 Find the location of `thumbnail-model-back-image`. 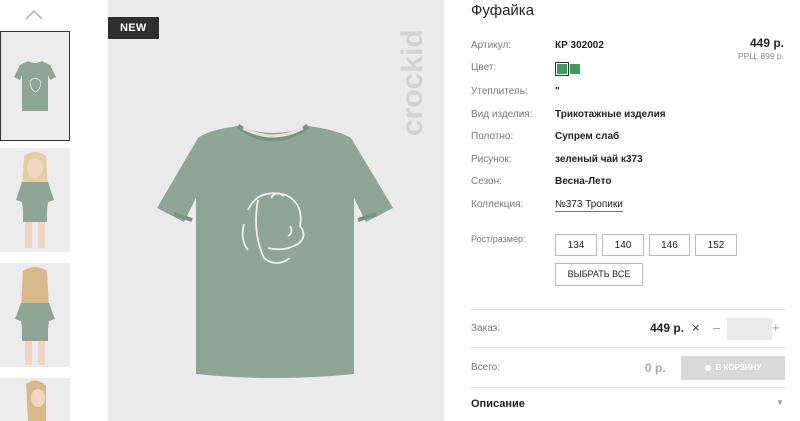

thumbnail-model-back-image is located at coordinates (35, 315).